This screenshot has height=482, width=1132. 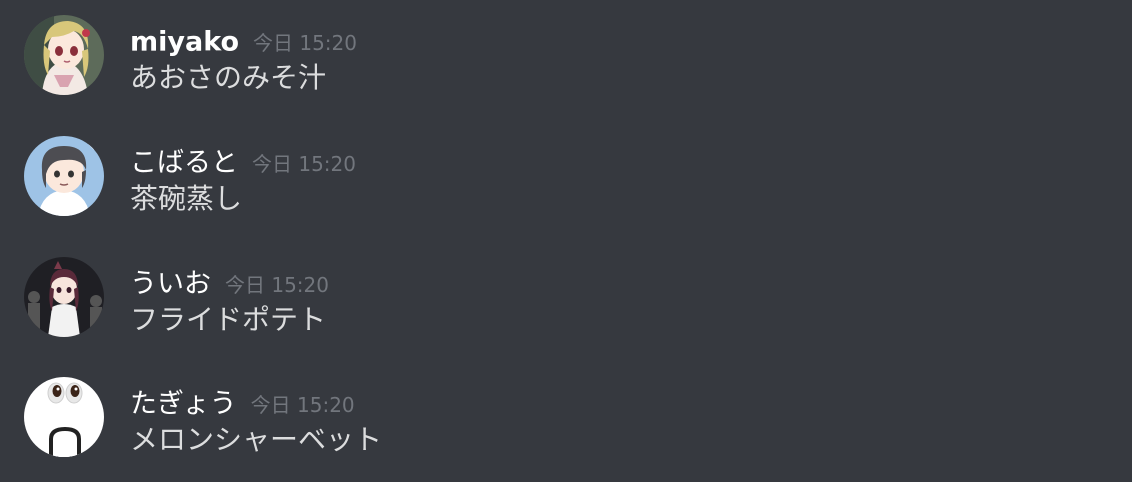 I want to click on message-content: 茶碗蒸し, so click(x=186, y=198).